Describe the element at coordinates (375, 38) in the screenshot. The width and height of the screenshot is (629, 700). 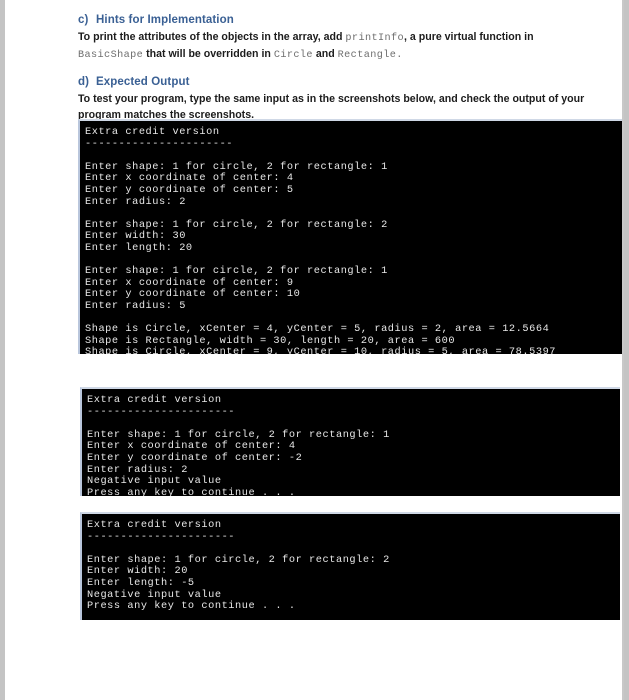
I see `code-printinfo: printInfo` at that location.